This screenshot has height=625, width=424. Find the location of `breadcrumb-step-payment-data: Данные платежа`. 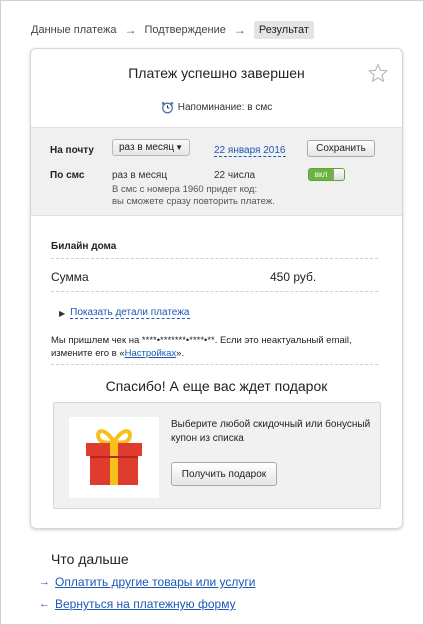

breadcrumb-step-payment-data: Данные платежа is located at coordinates (73, 30).